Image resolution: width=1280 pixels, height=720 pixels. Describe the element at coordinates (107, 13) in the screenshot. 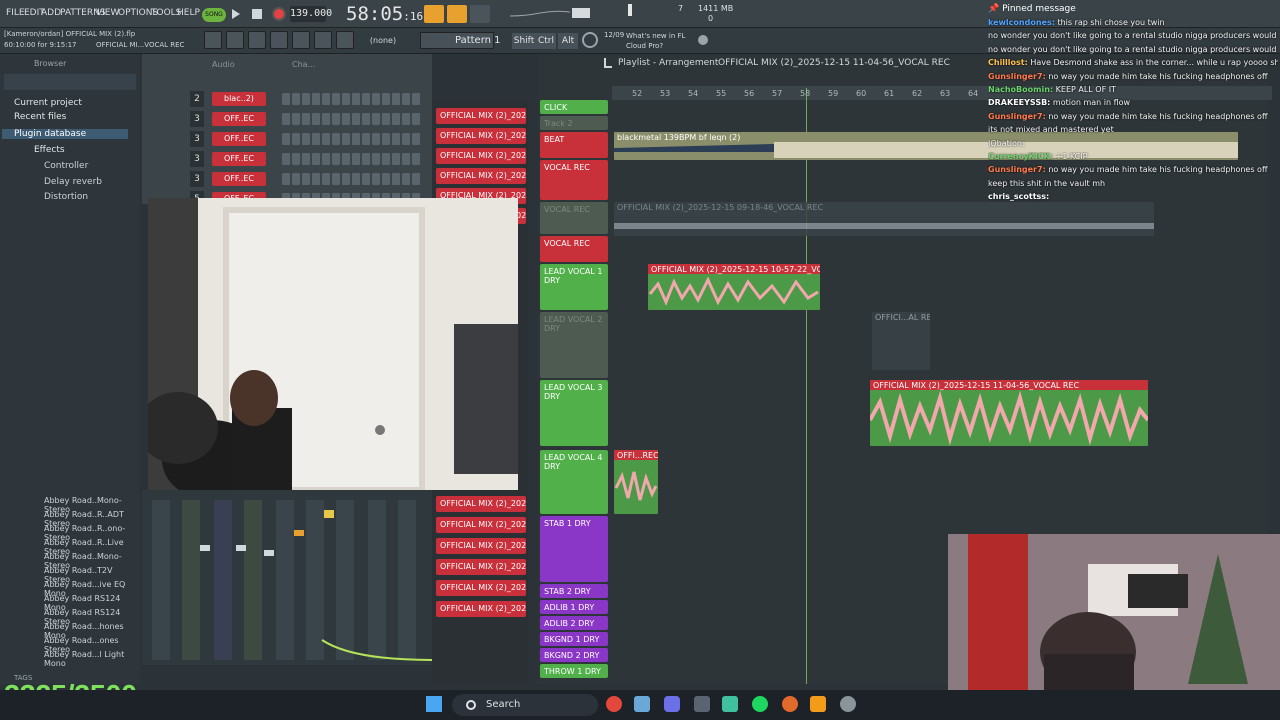

I see `menu-view: VIEW` at that location.